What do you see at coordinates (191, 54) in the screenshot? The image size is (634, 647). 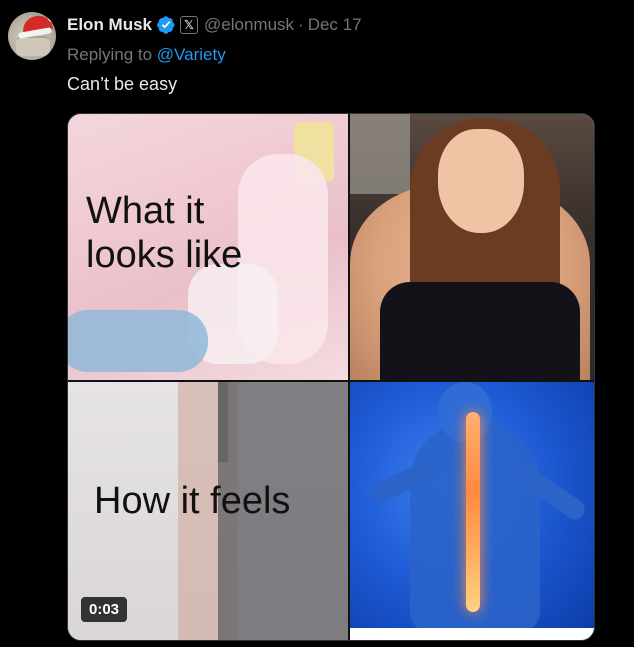 I see `reply-mention-link: @Variety` at bounding box center [191, 54].